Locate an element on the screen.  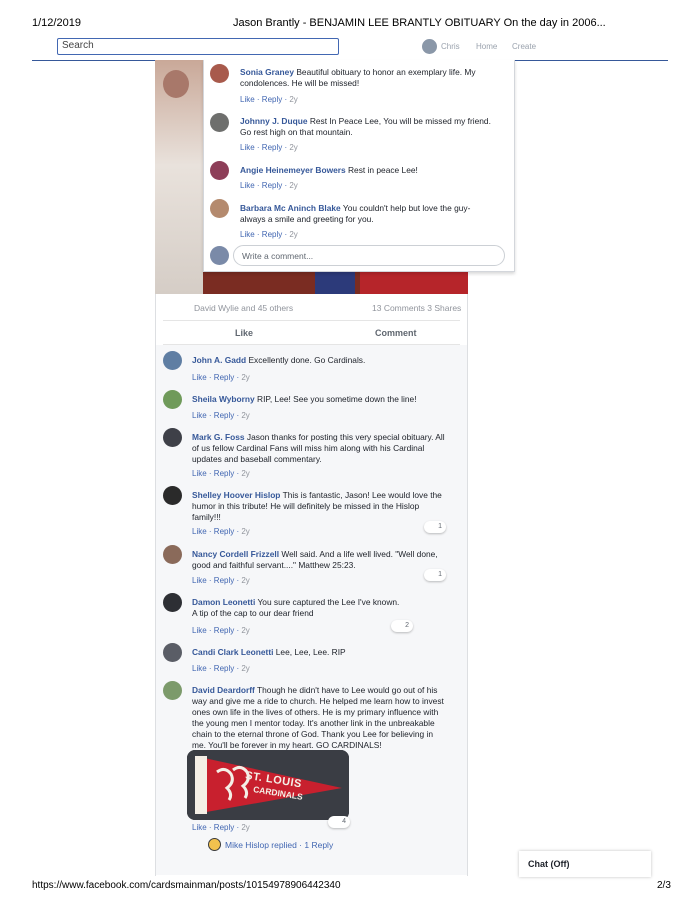
commenter-name: Nancy Cordell Frizzell is located at coordinates (235, 554).